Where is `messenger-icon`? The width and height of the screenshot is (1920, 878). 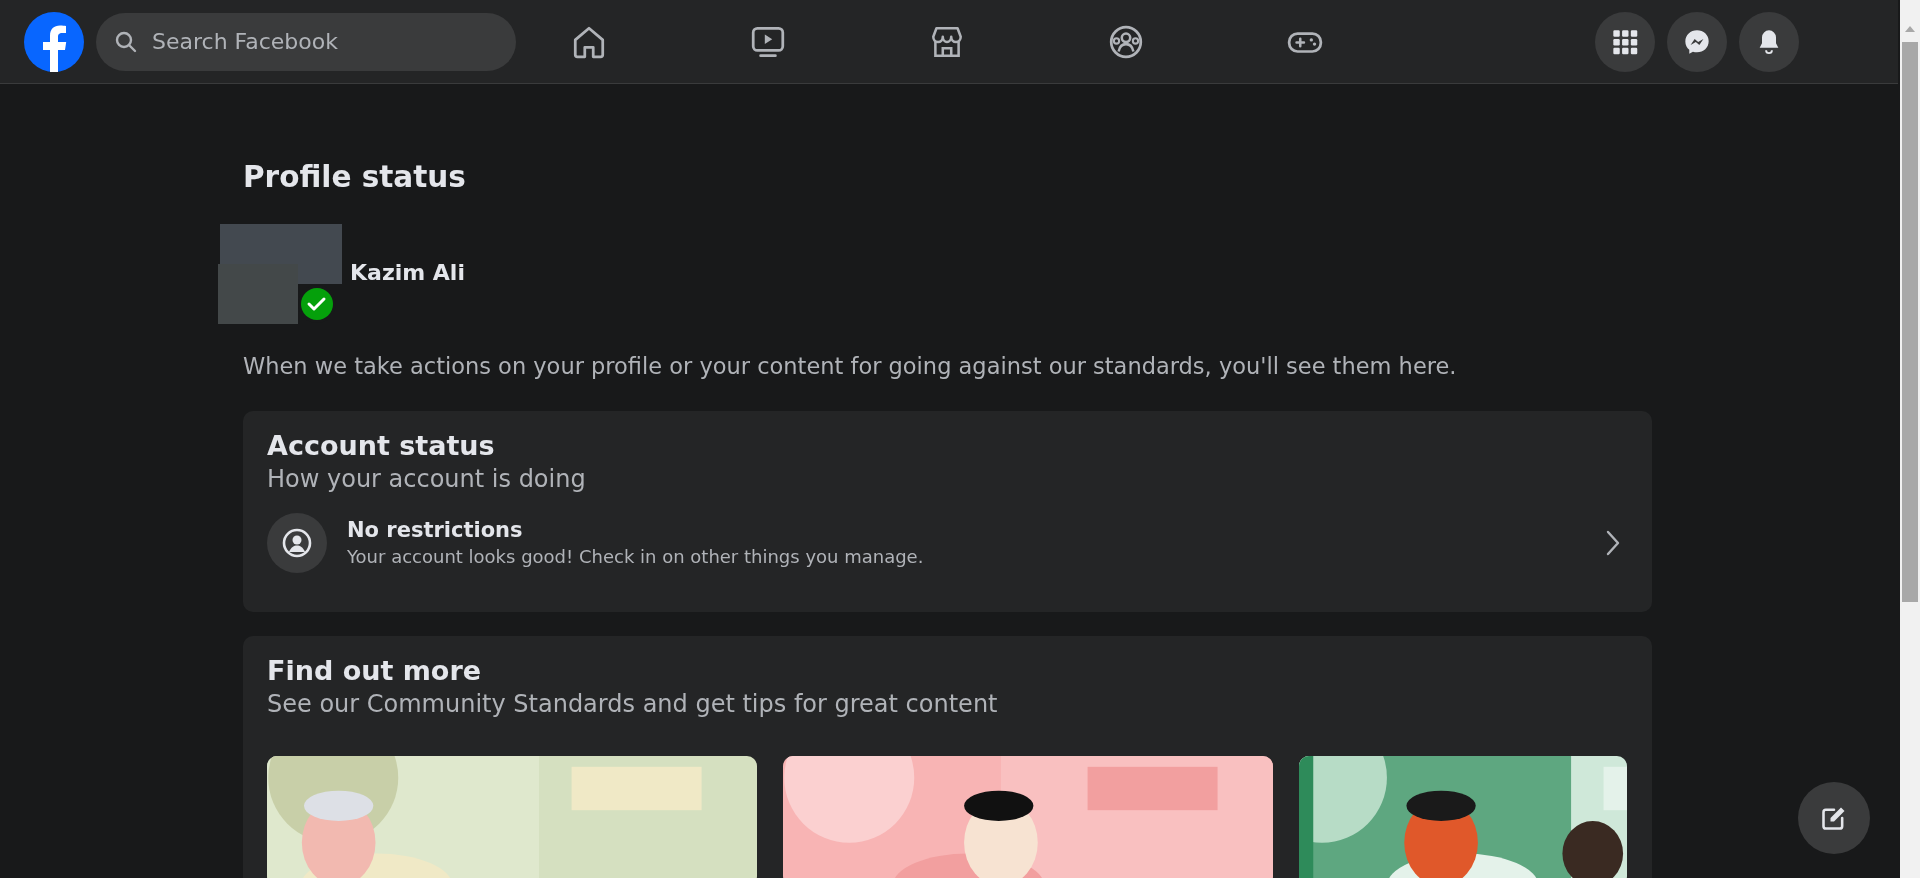 messenger-icon is located at coordinates (1697, 42).